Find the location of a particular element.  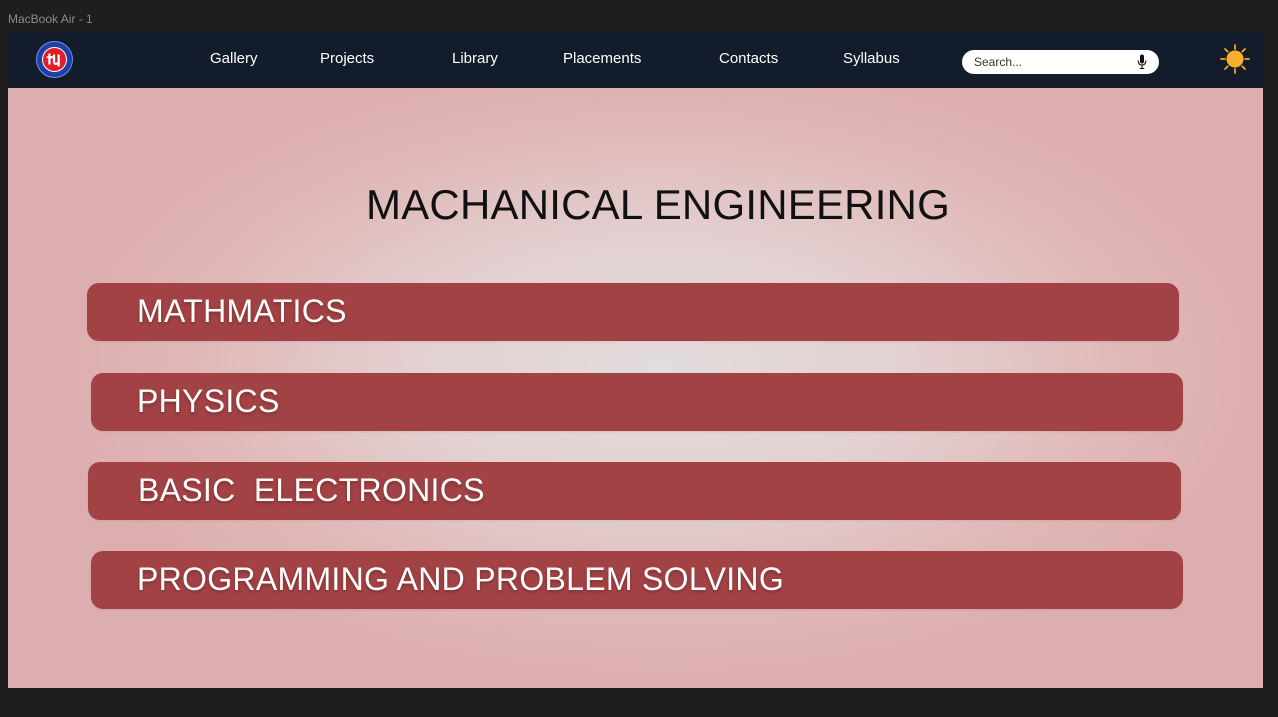

nav-link-syllabus: Syllabus is located at coordinates (871, 58).